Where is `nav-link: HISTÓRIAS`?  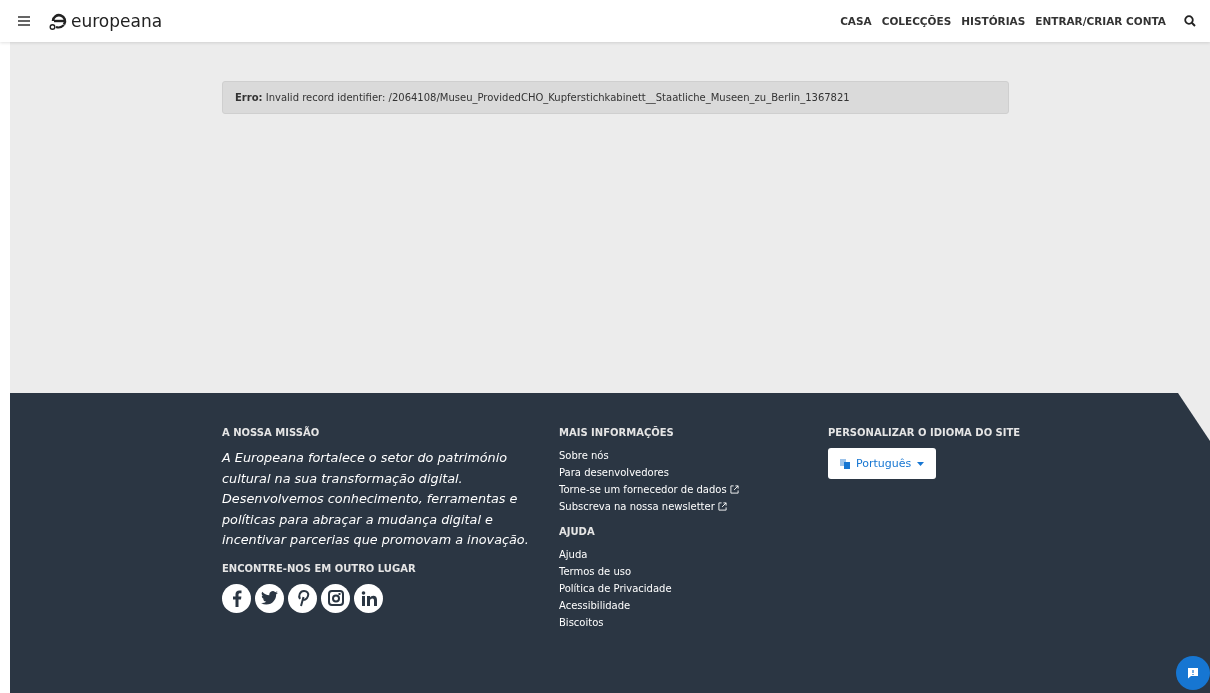
nav-link: HISTÓRIAS is located at coordinates (993, 21).